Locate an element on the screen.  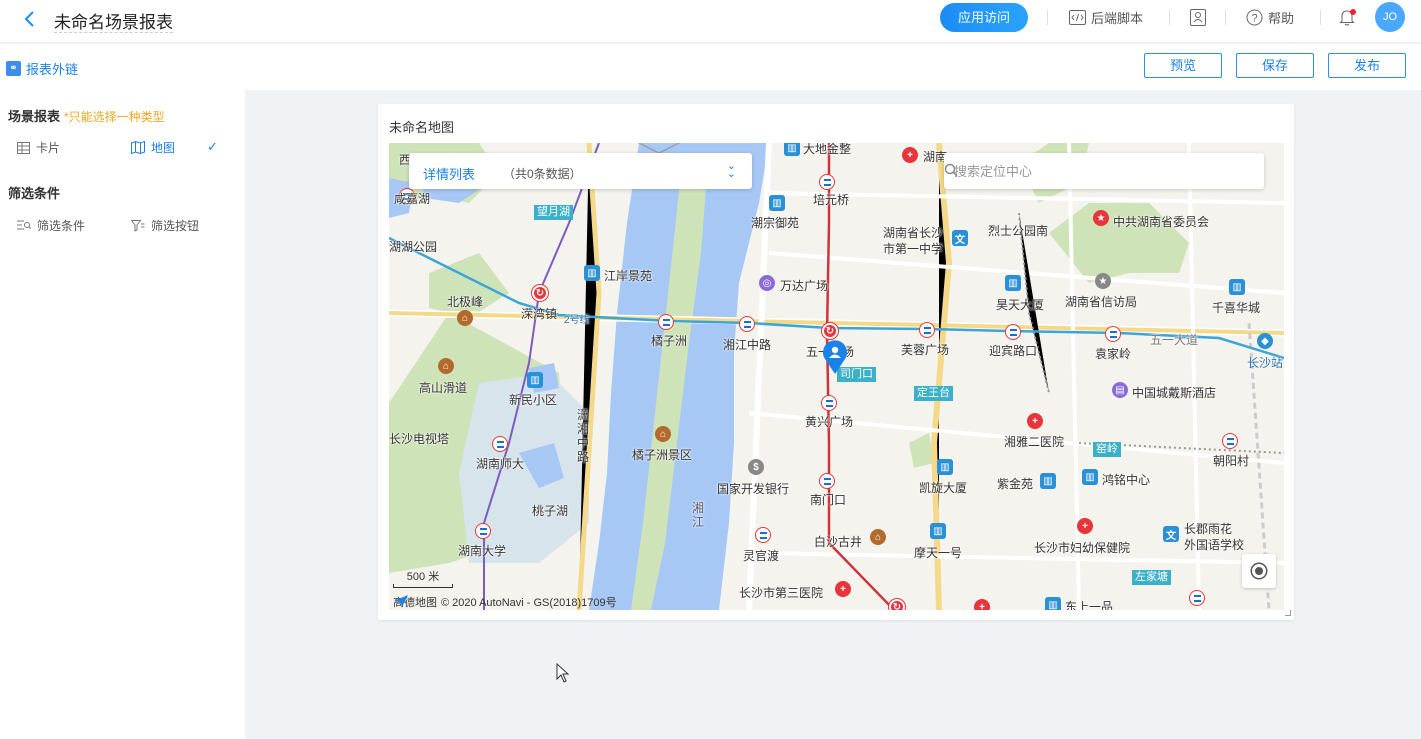
backend-script-button: 后端脚本 is located at coordinates (1106, 17).